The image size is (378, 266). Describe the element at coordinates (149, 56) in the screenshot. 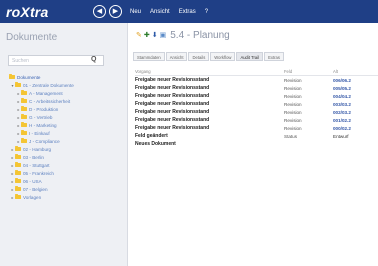

I see `tab-stammdaten: Stammdaten` at that location.